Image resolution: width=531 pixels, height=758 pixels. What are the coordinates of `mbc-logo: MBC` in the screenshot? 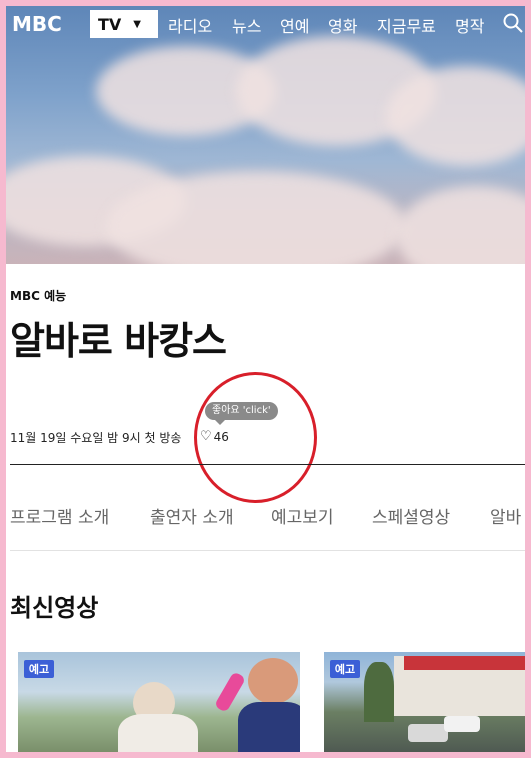 It's located at (37, 24).